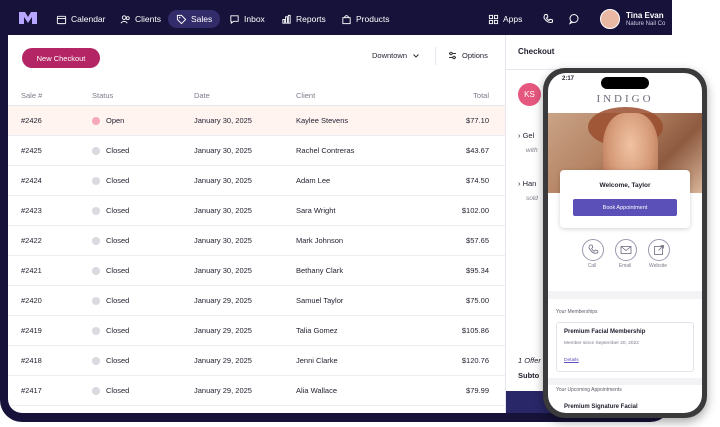 This screenshot has width=720, height=427. What do you see at coordinates (481, 95) in the screenshot?
I see `col-total: Total` at bounding box center [481, 95].